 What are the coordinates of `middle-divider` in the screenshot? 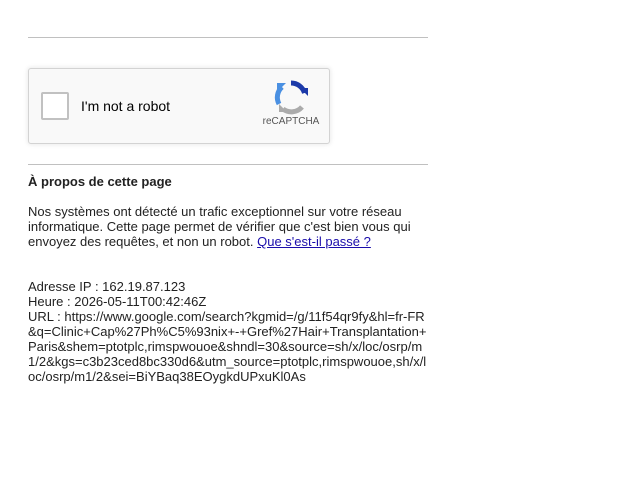 It's located at (228, 164).